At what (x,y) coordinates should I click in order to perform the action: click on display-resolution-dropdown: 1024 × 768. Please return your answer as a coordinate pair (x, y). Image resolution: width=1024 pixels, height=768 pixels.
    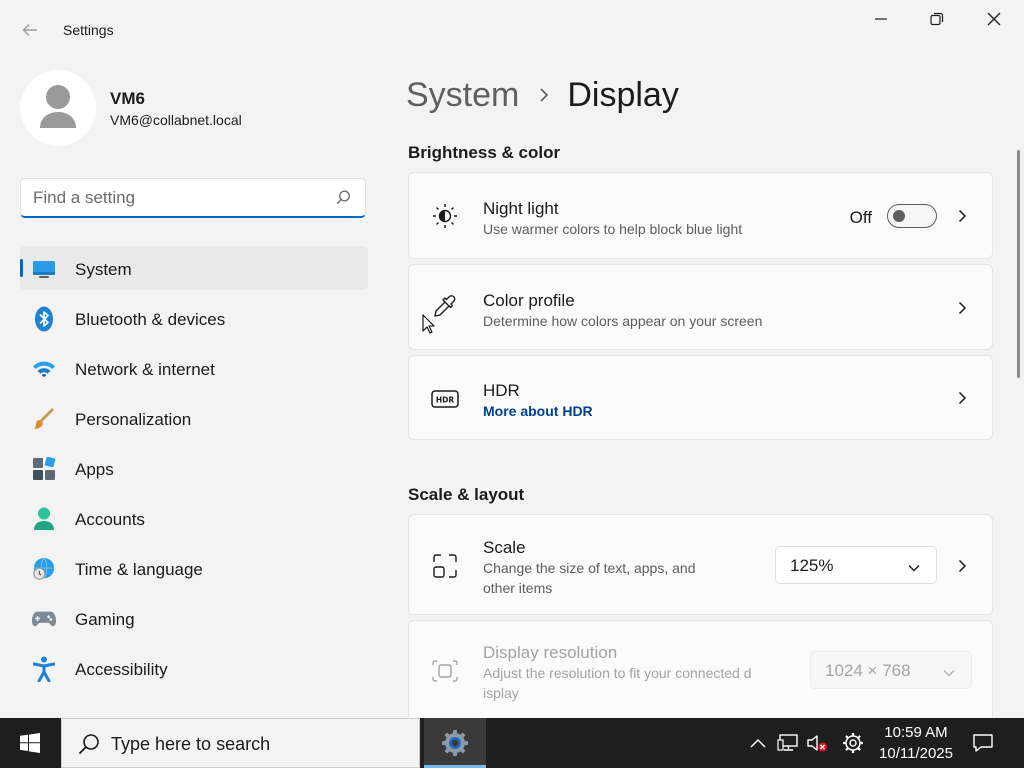
    Looking at the image, I should click on (891, 670).